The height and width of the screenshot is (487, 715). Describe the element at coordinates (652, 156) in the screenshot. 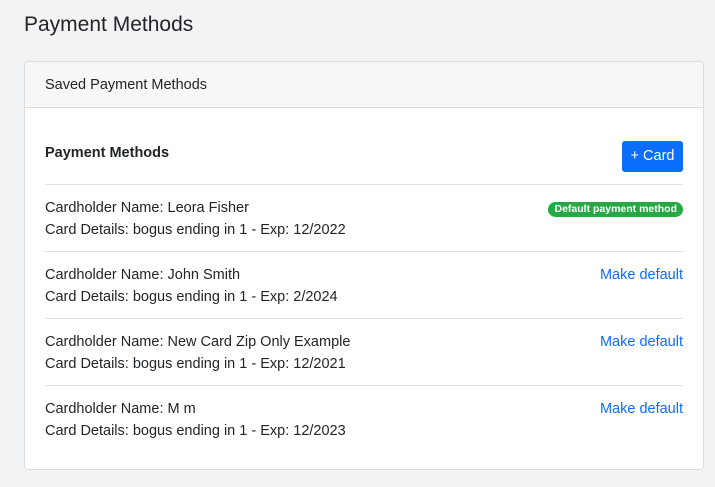

I see `add-card-button: + Card` at that location.